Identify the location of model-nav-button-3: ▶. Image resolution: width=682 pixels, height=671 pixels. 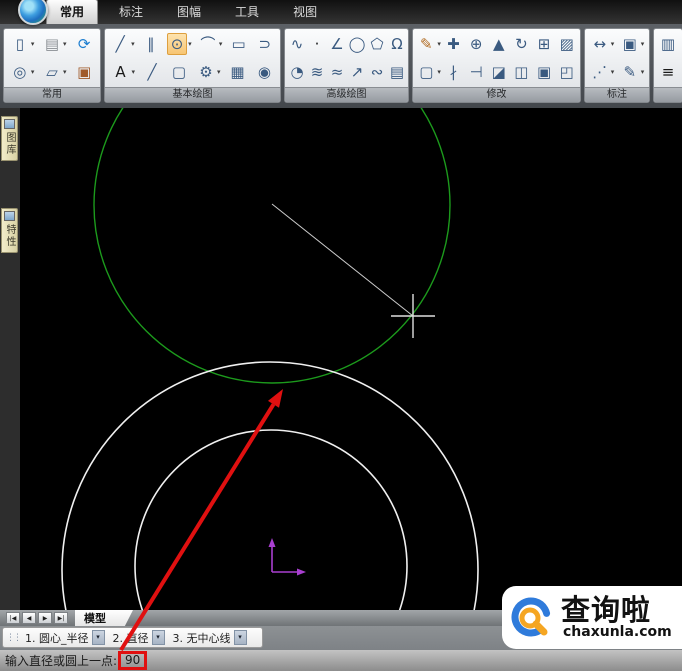
(45, 618).